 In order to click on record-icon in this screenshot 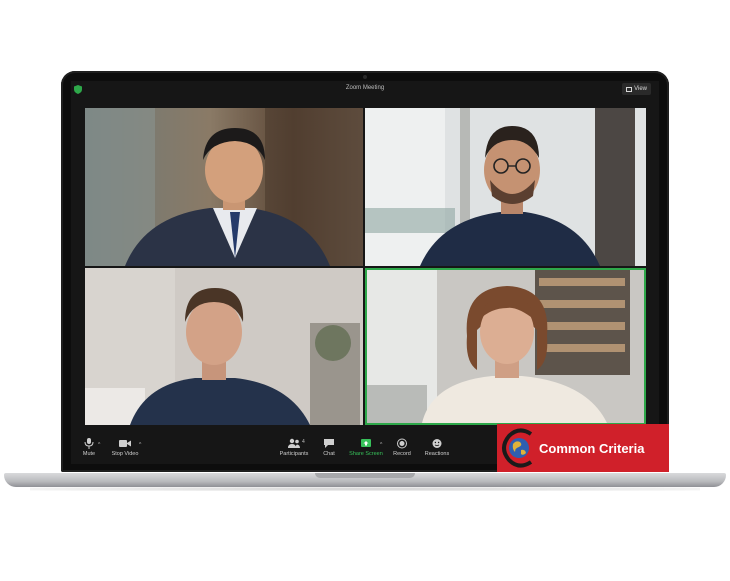, I will do `click(402, 443)`.